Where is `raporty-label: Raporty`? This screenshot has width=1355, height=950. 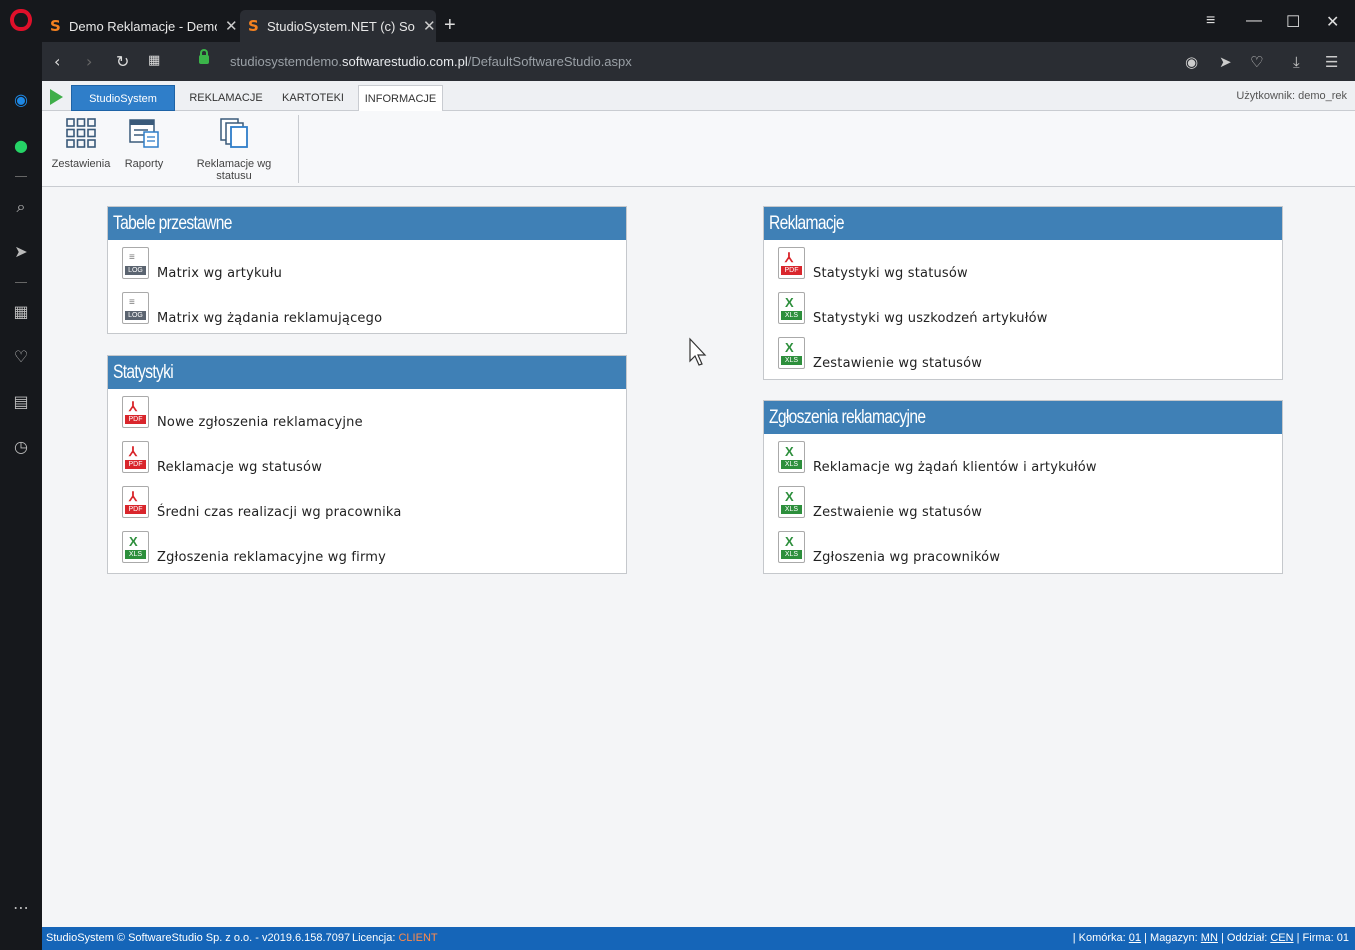 raporty-label: Raporty is located at coordinates (144, 164).